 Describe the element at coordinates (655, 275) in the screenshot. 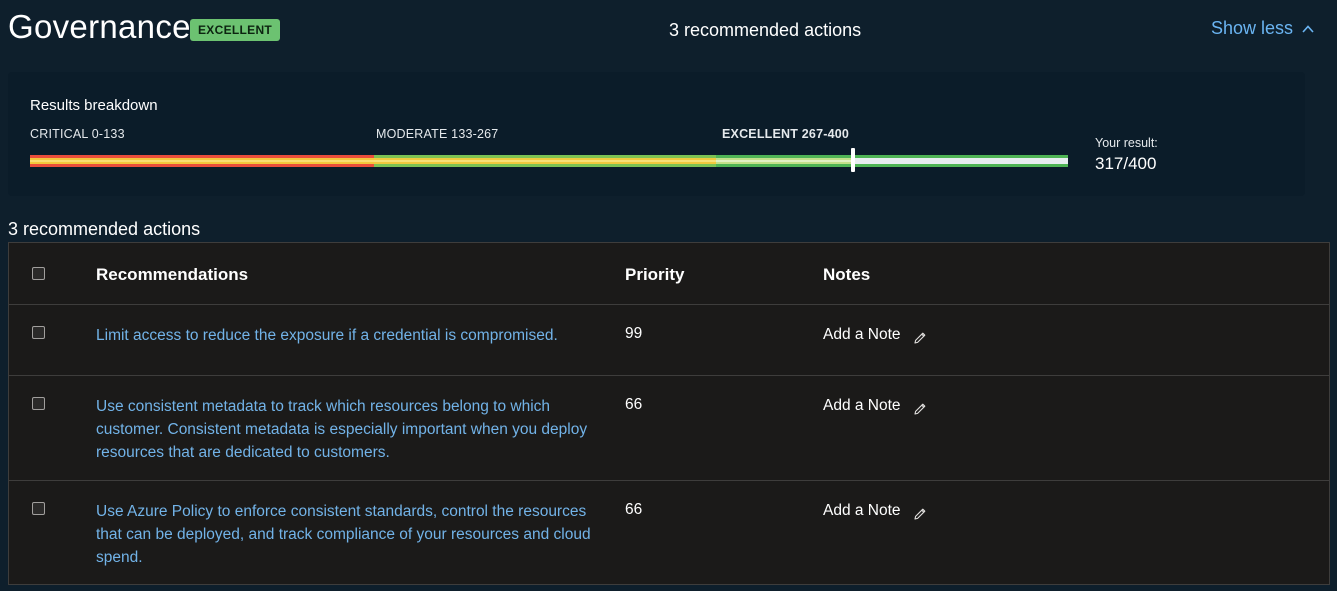

I see `column-header-priority: Priority` at that location.